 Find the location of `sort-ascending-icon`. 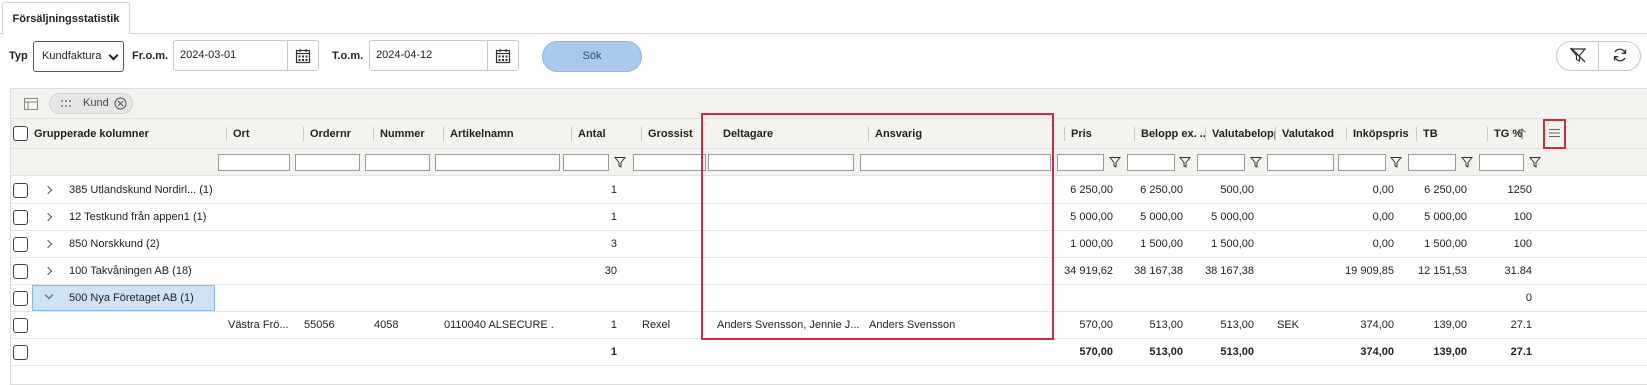

sort-ascending-icon is located at coordinates (1522, 135).